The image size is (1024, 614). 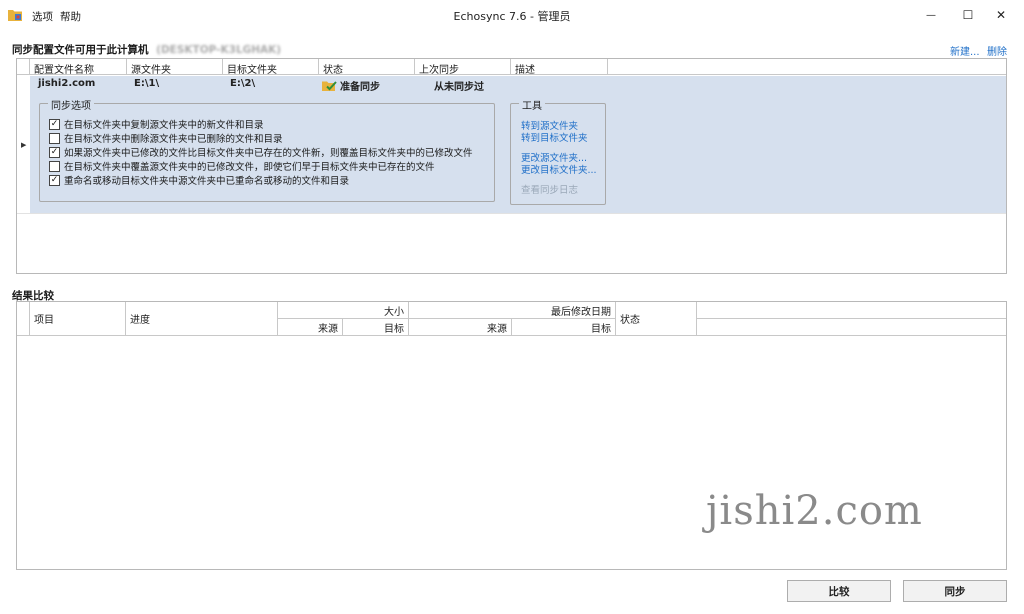 What do you see at coordinates (54, 138) in the screenshot?
I see `checkbox-delete-removed` at bounding box center [54, 138].